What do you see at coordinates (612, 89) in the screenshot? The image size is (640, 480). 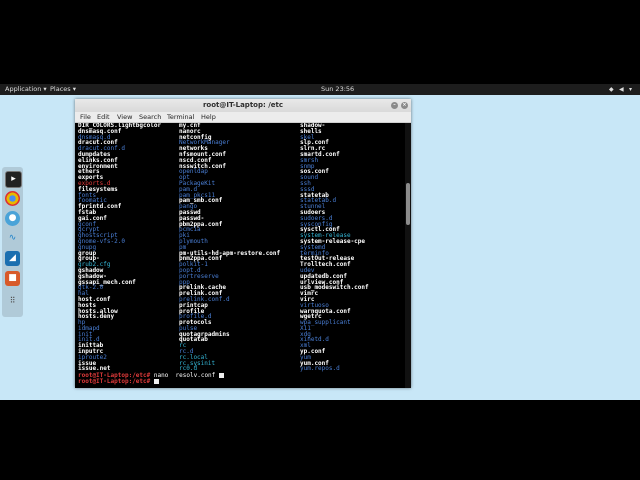 I see `network-icon: ◆` at bounding box center [612, 89].